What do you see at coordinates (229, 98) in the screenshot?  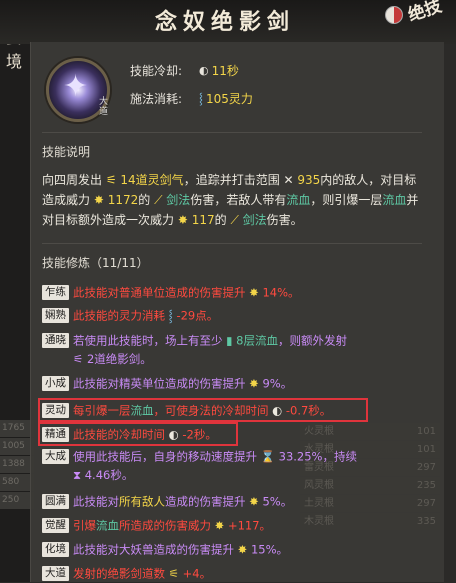 I see `cost-value: 105灵力` at bounding box center [229, 98].